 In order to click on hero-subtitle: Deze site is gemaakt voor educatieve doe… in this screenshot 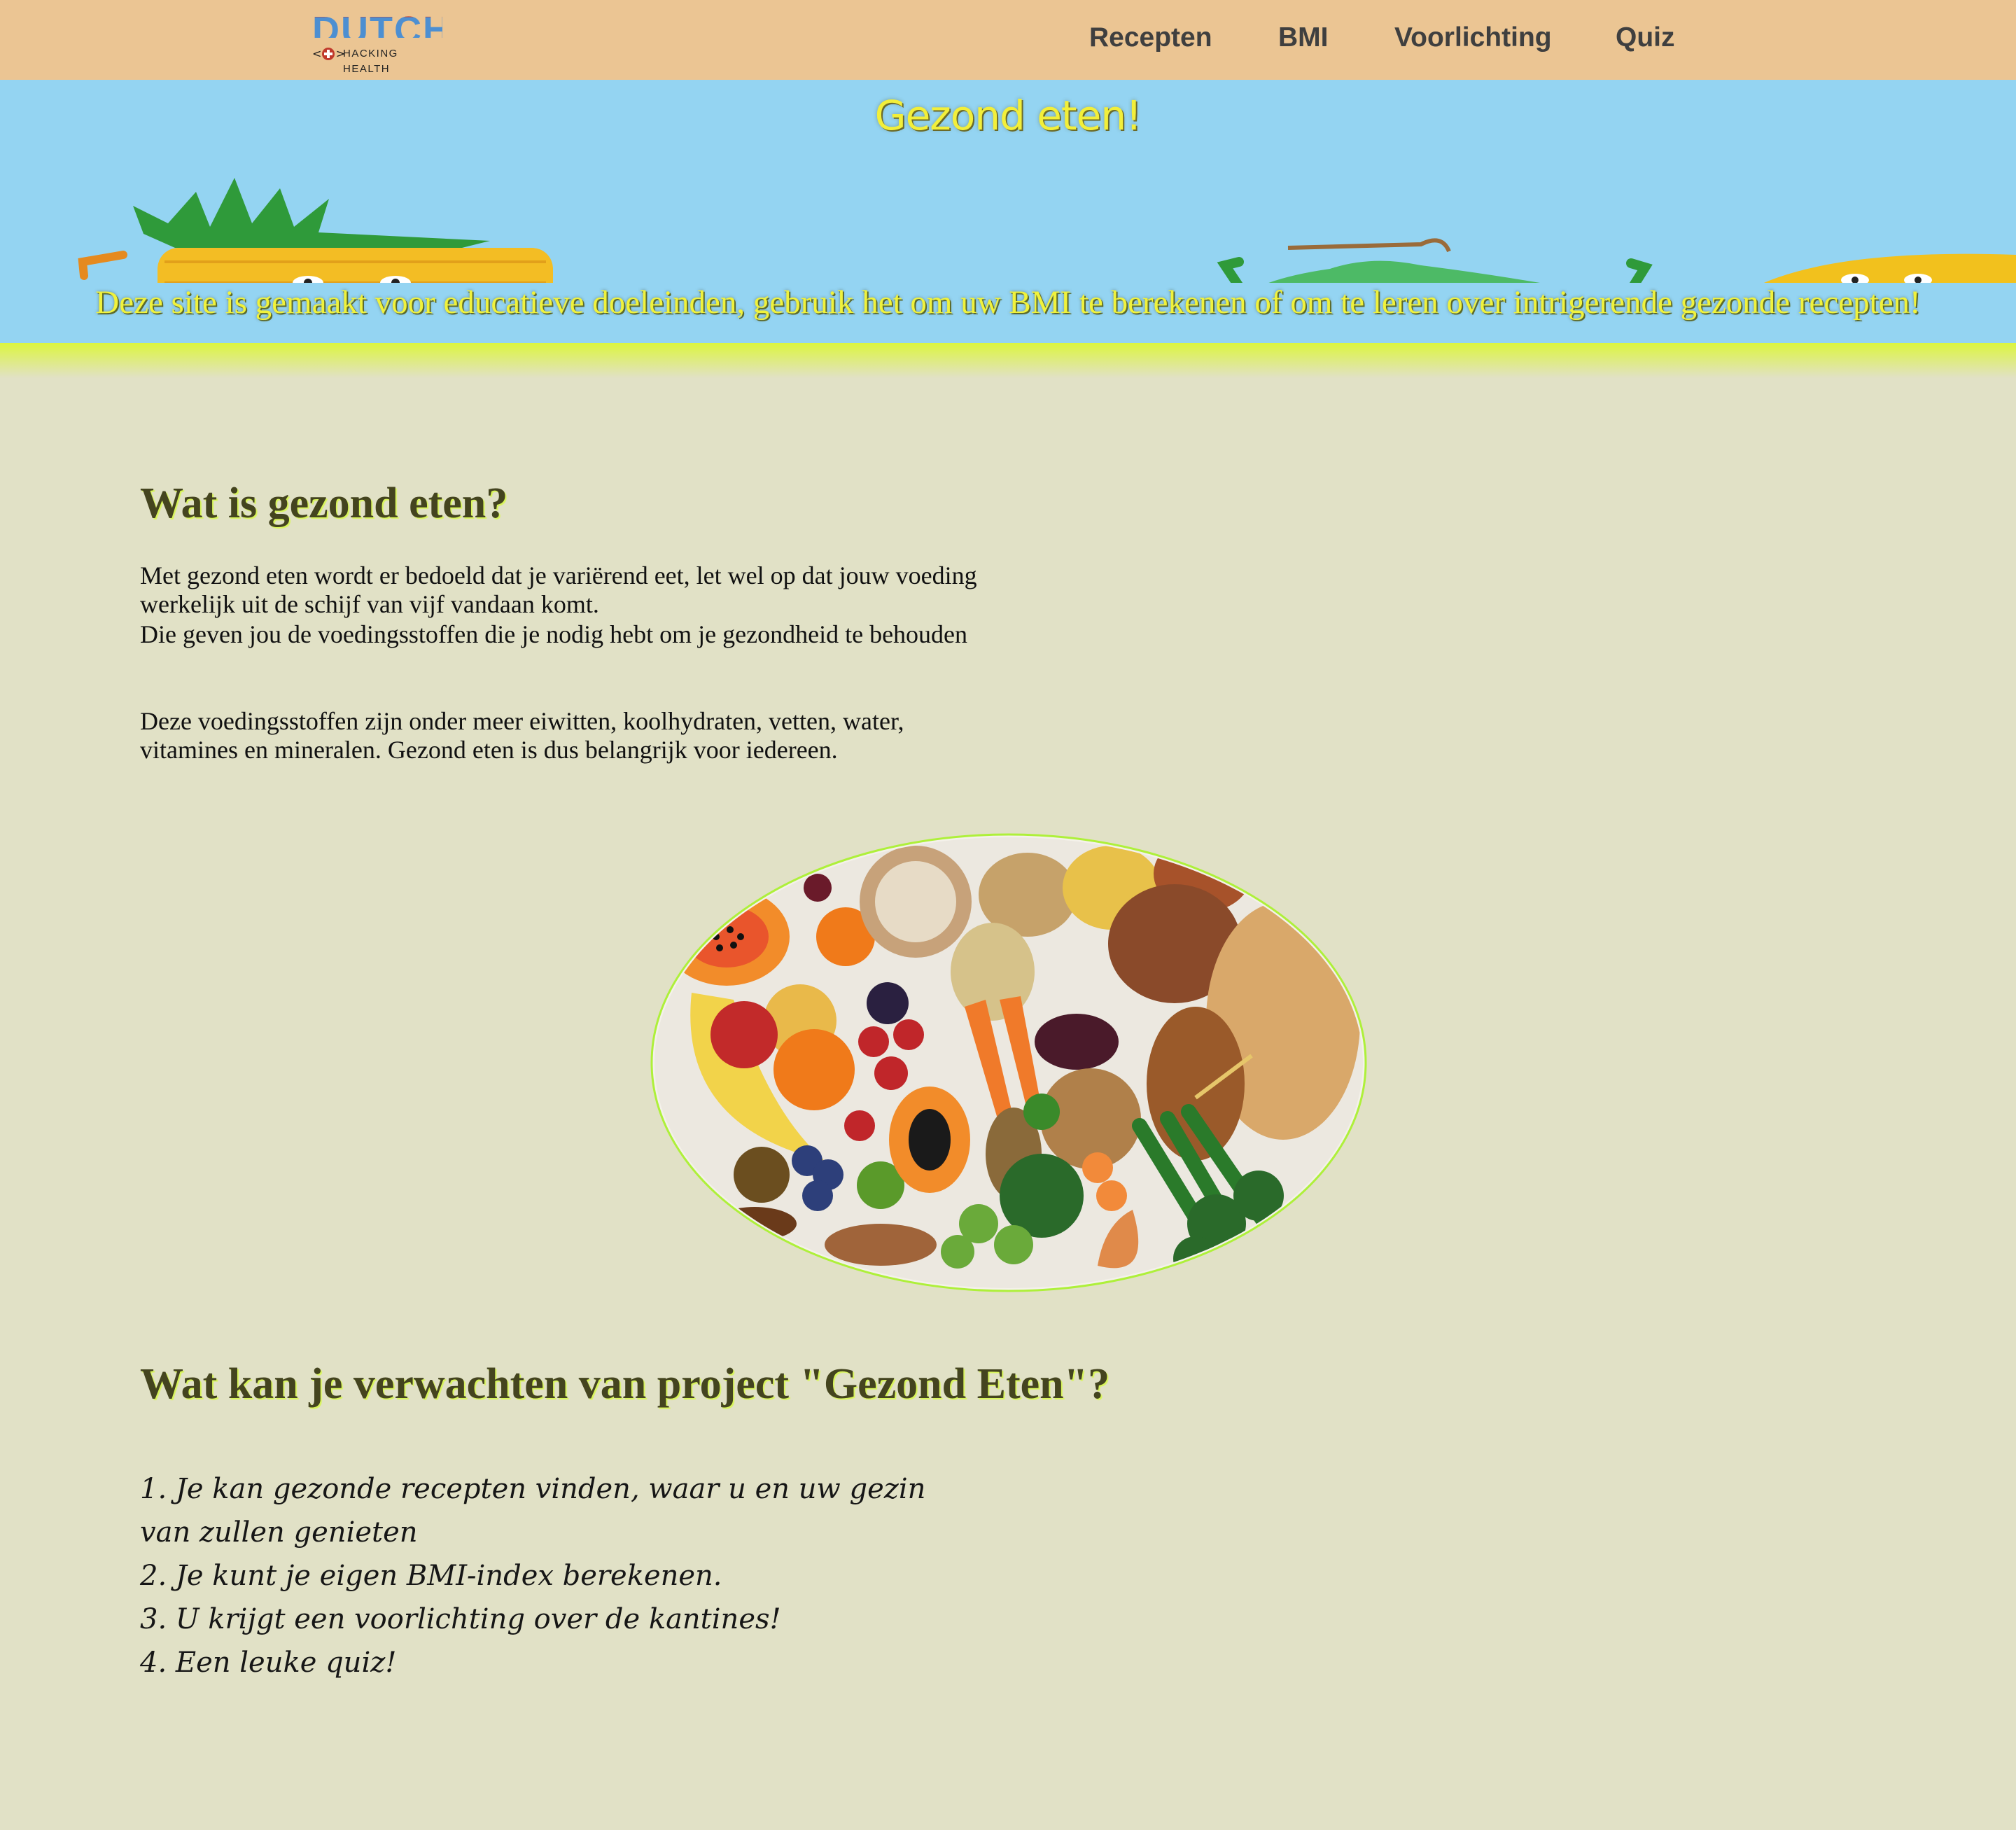, I will do `click(1008, 302)`.